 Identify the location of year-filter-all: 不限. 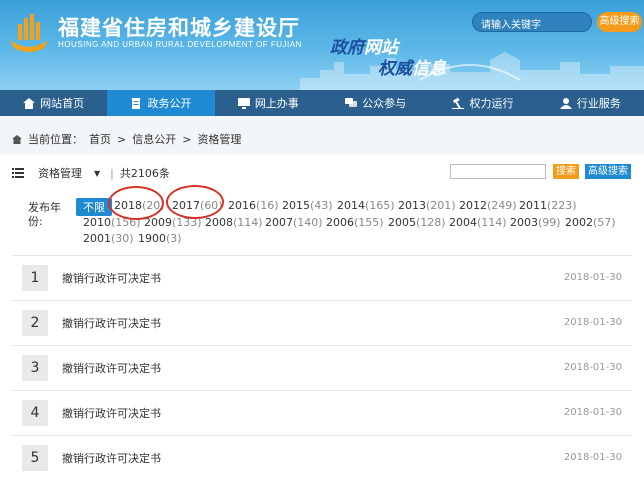
(94, 207).